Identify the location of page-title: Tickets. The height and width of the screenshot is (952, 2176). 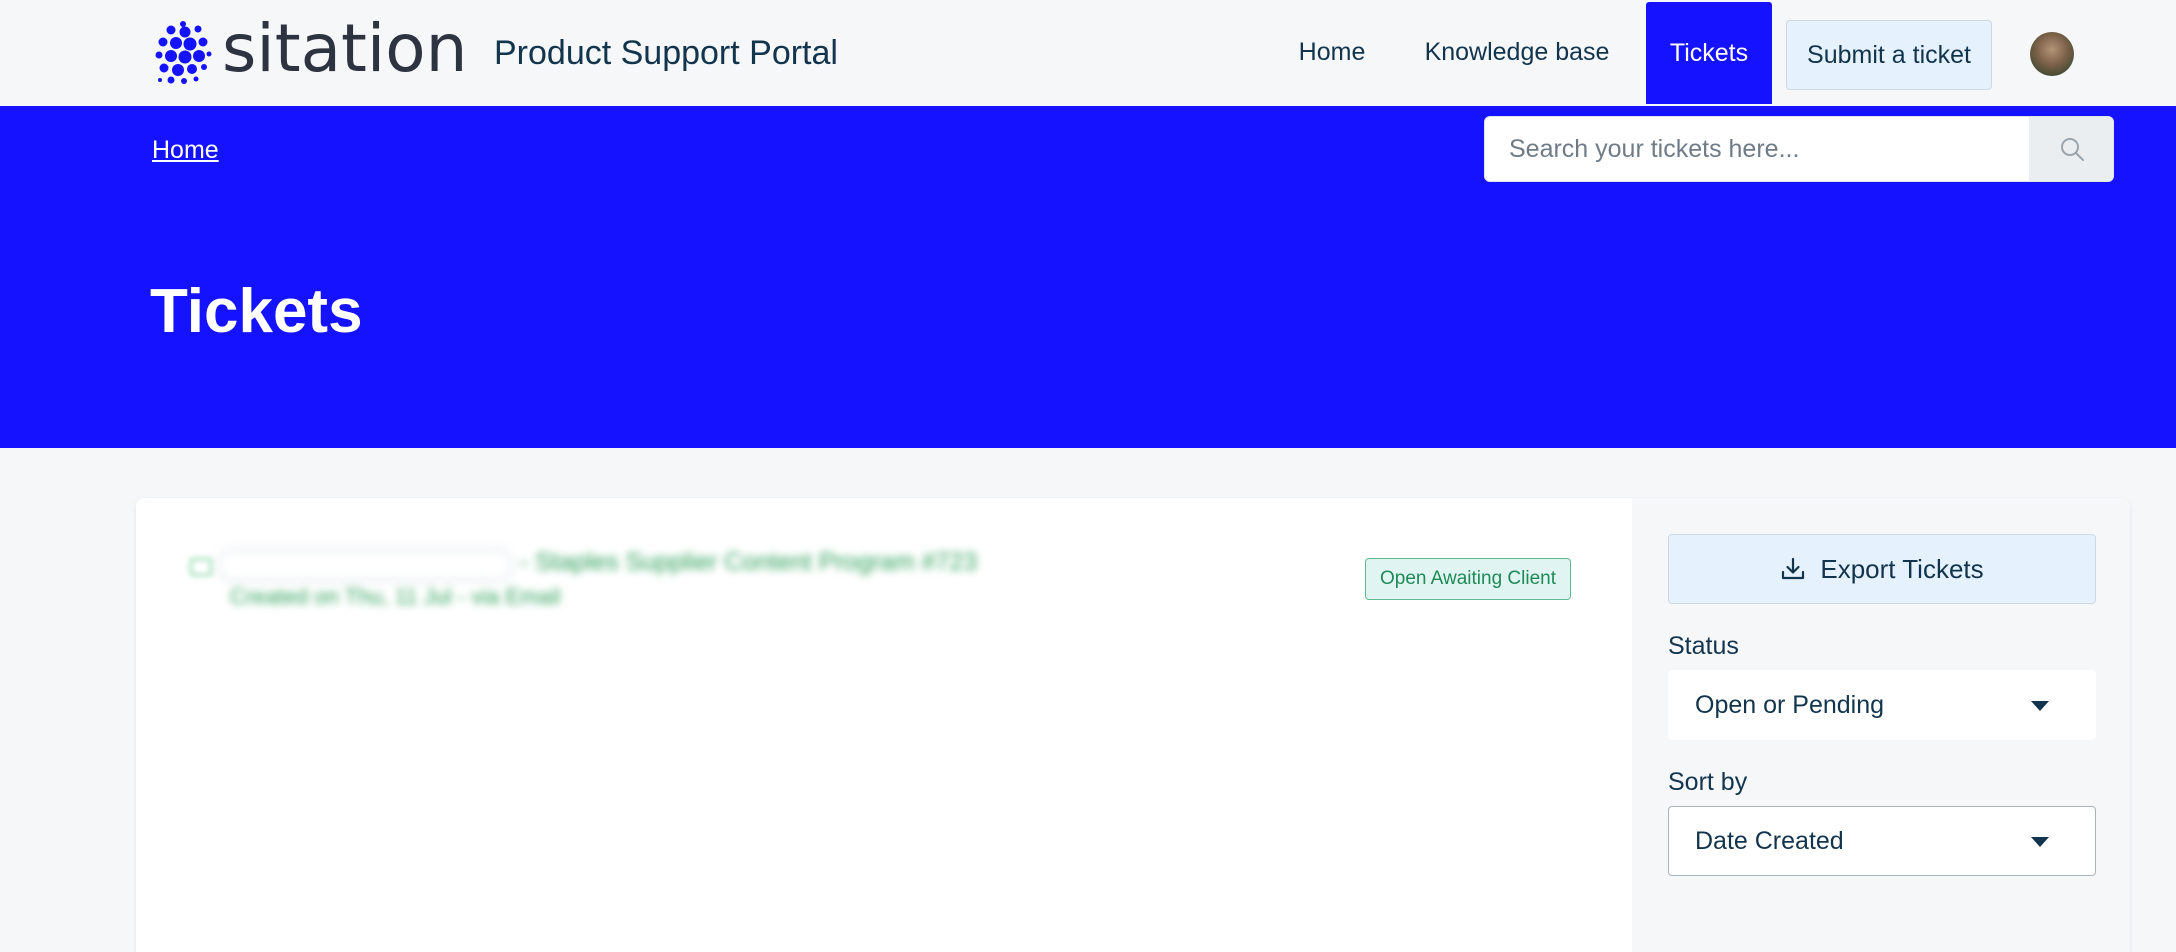
(256, 311).